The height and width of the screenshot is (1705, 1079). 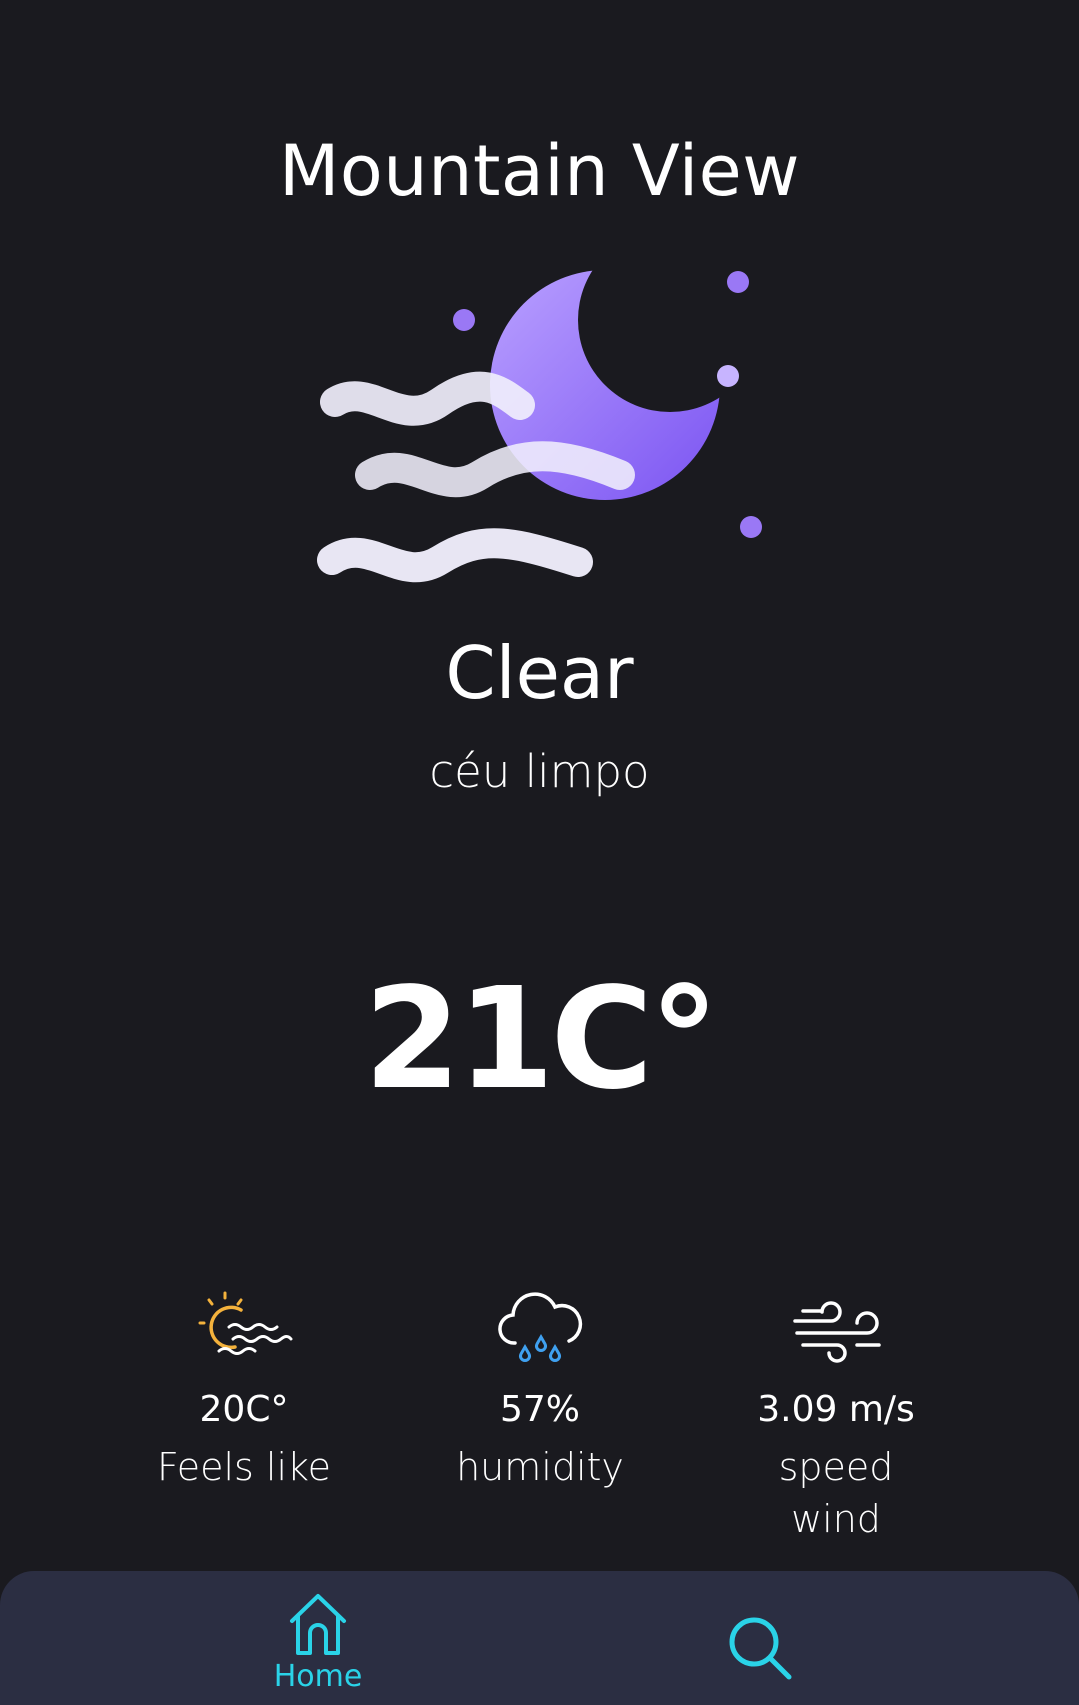 I want to click on current-temperature: 21C°, so click(x=541, y=1039).